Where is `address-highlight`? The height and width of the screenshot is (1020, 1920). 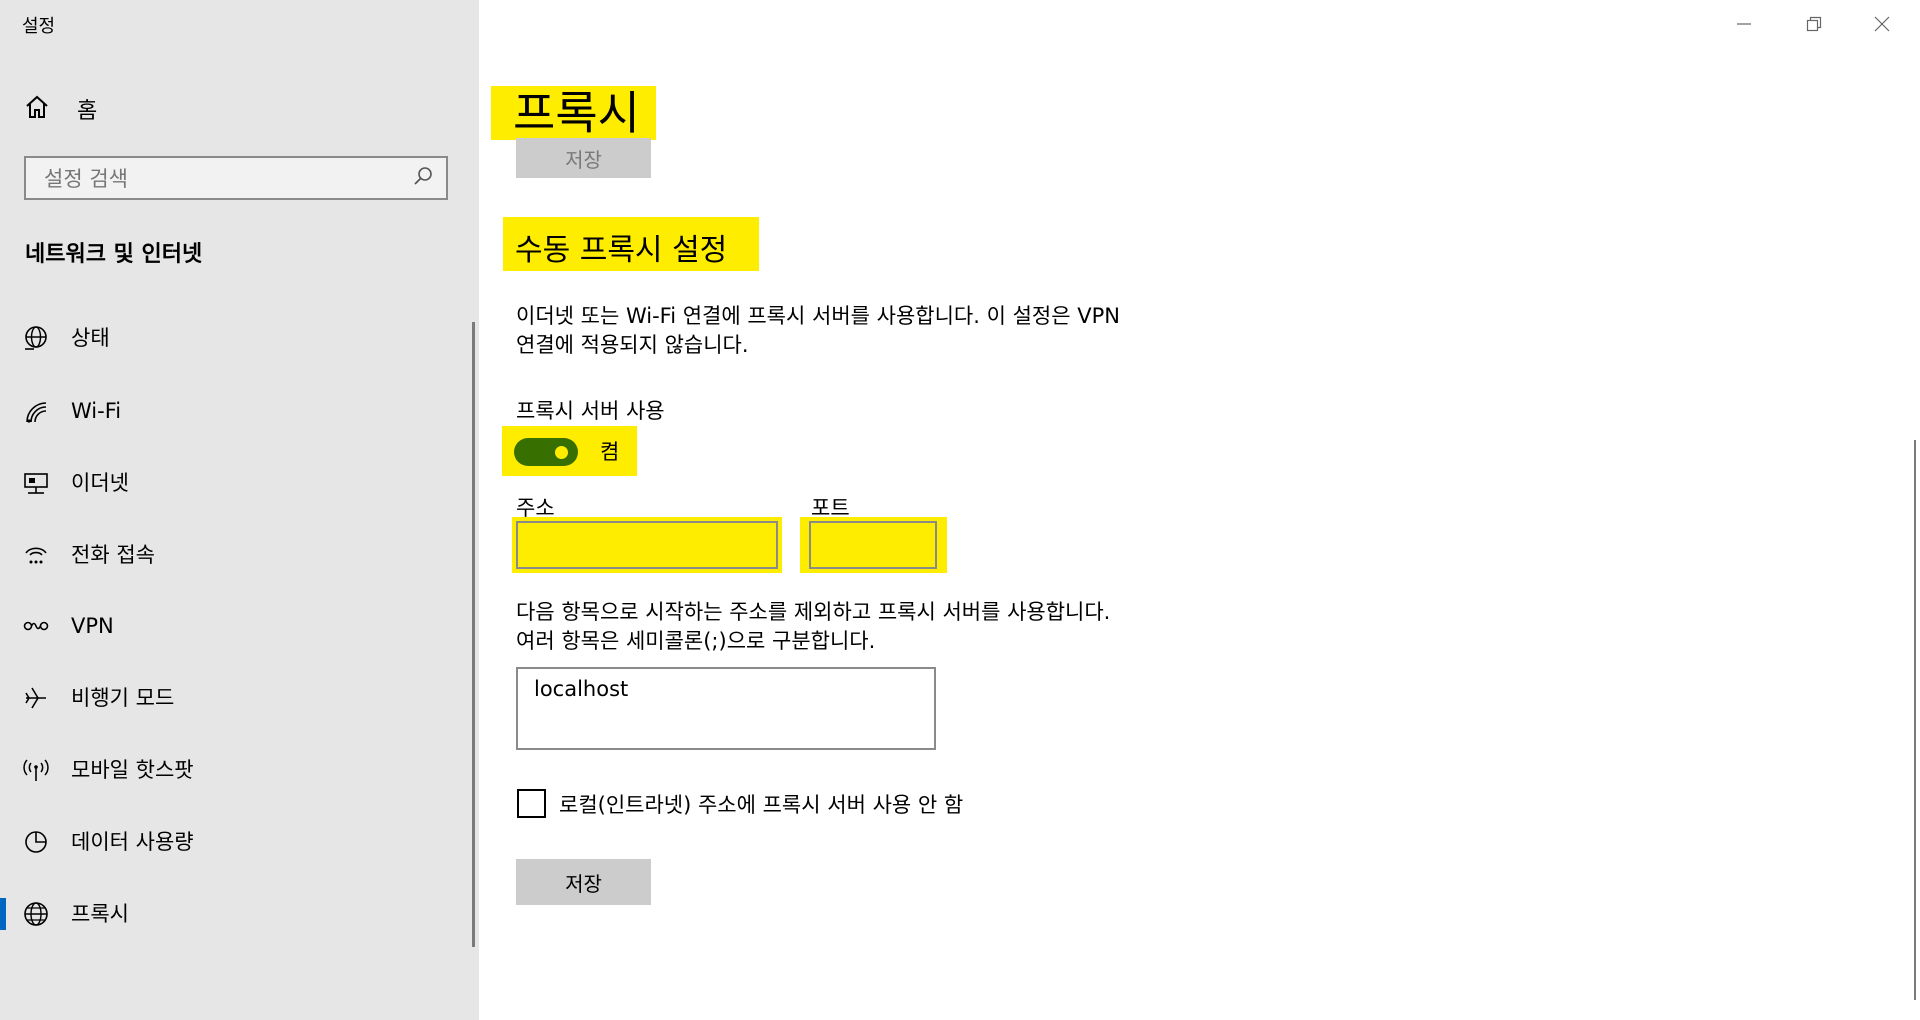
address-highlight is located at coordinates (647, 545).